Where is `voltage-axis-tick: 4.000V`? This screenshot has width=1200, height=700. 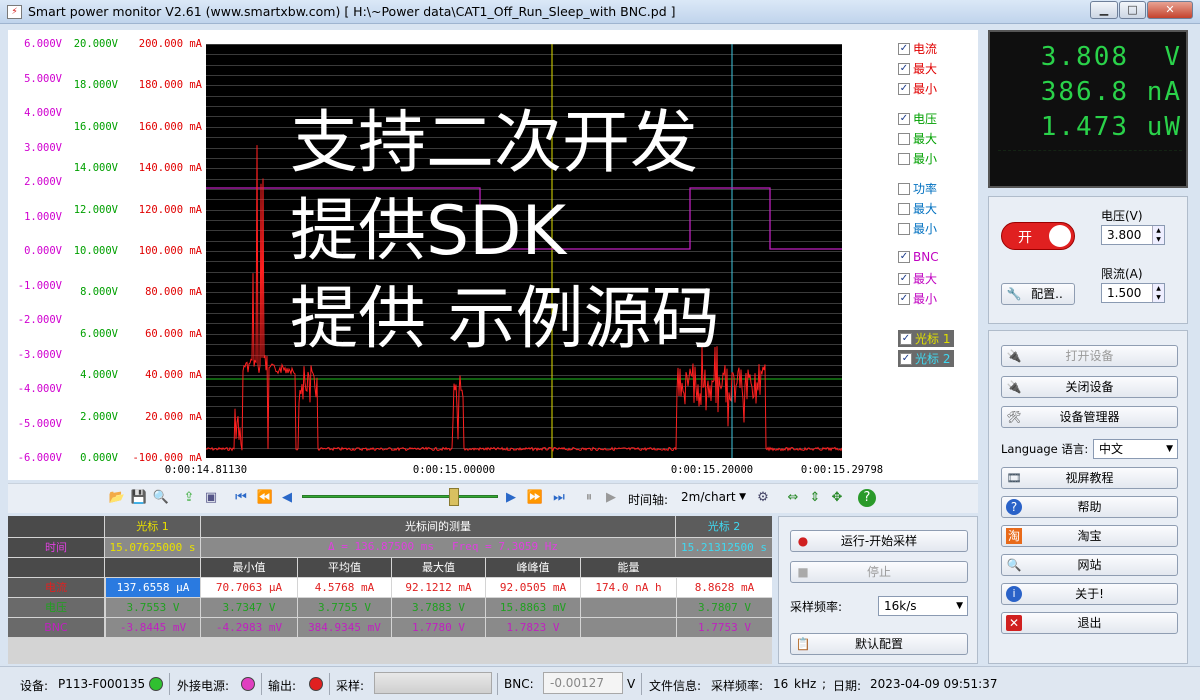
voltage-axis-tick: 4.000V is located at coordinates (43, 113).